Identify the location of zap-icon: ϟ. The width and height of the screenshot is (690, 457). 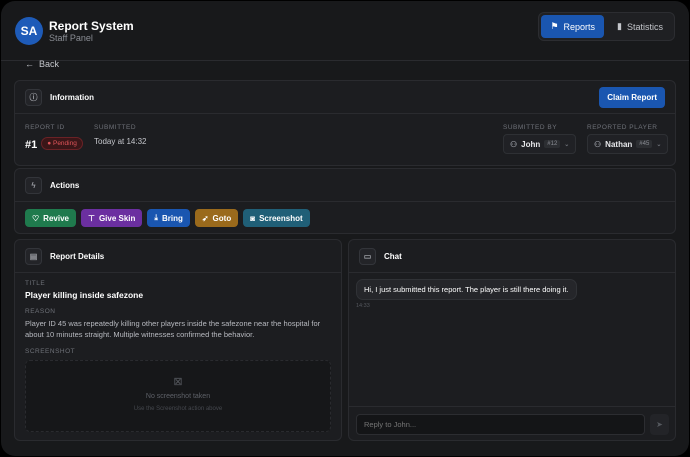
(33, 185).